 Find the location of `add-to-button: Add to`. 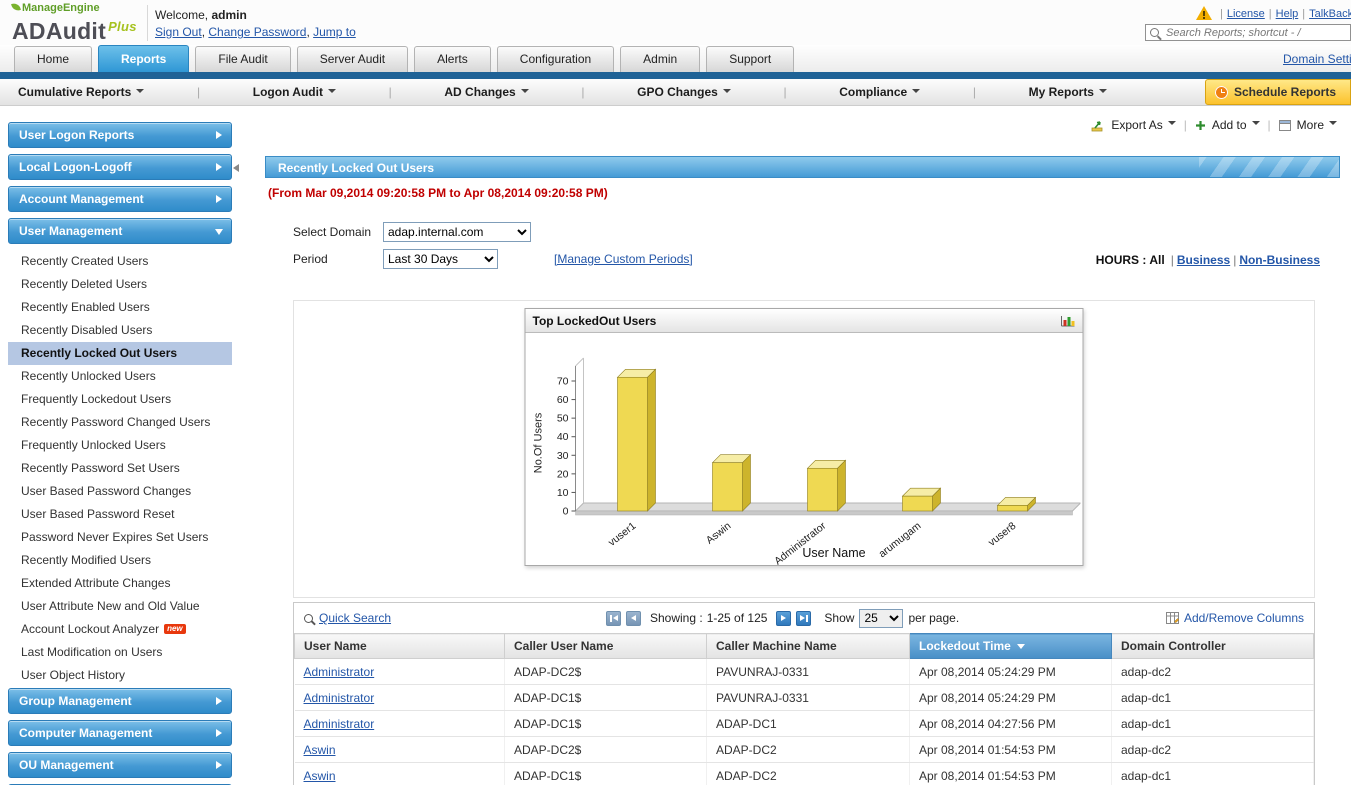

add-to-button: Add to is located at coordinates (1236, 125).